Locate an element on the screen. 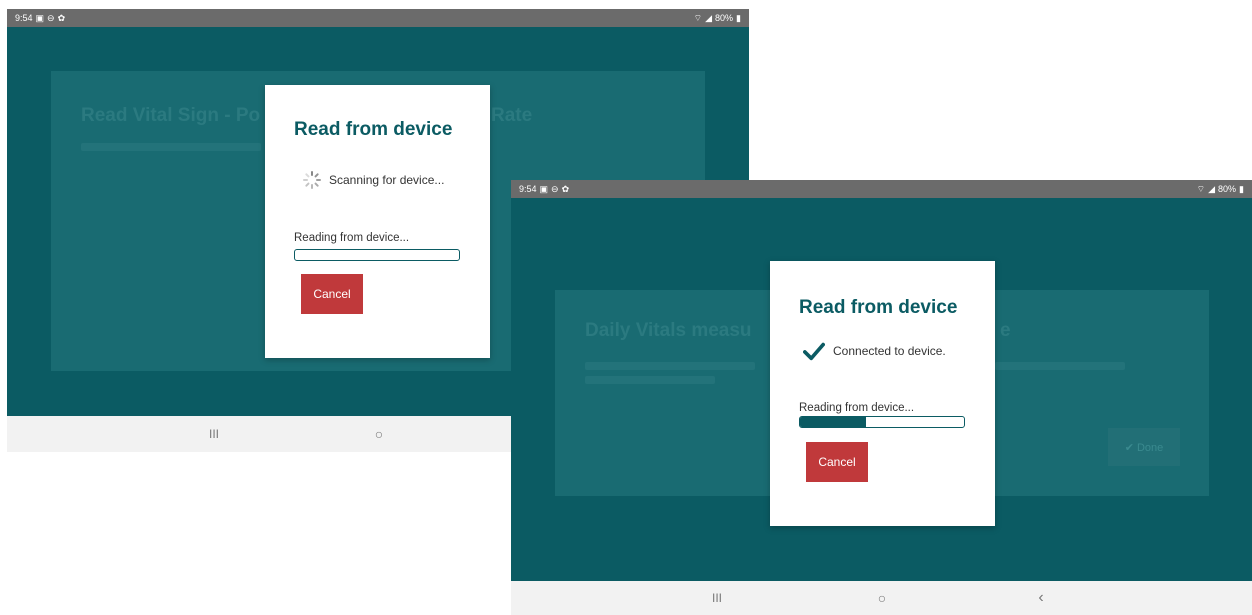 The image size is (1252, 615). background-title: Daily Vitals measu is located at coordinates (668, 330).